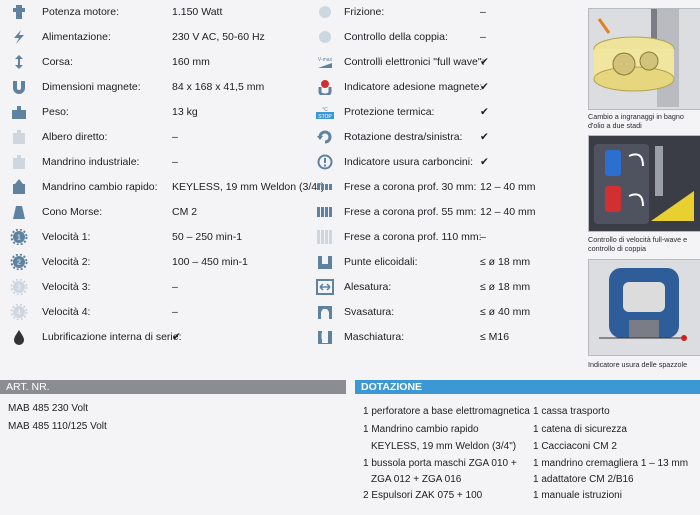  I want to click on spec-row: Frese a corona prof. 110 mm: –, so click(401, 237).